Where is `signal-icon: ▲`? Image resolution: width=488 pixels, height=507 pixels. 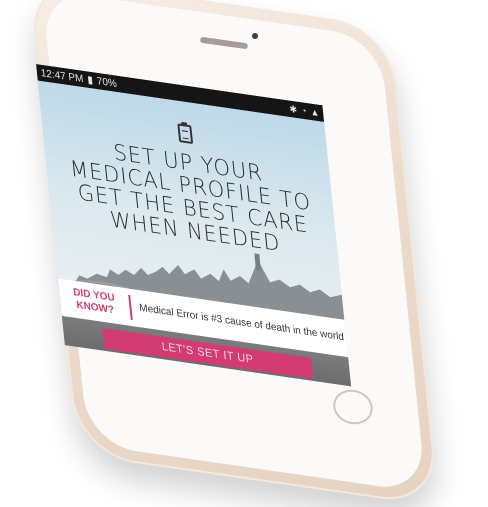
signal-icon: ▲ is located at coordinates (314, 112).